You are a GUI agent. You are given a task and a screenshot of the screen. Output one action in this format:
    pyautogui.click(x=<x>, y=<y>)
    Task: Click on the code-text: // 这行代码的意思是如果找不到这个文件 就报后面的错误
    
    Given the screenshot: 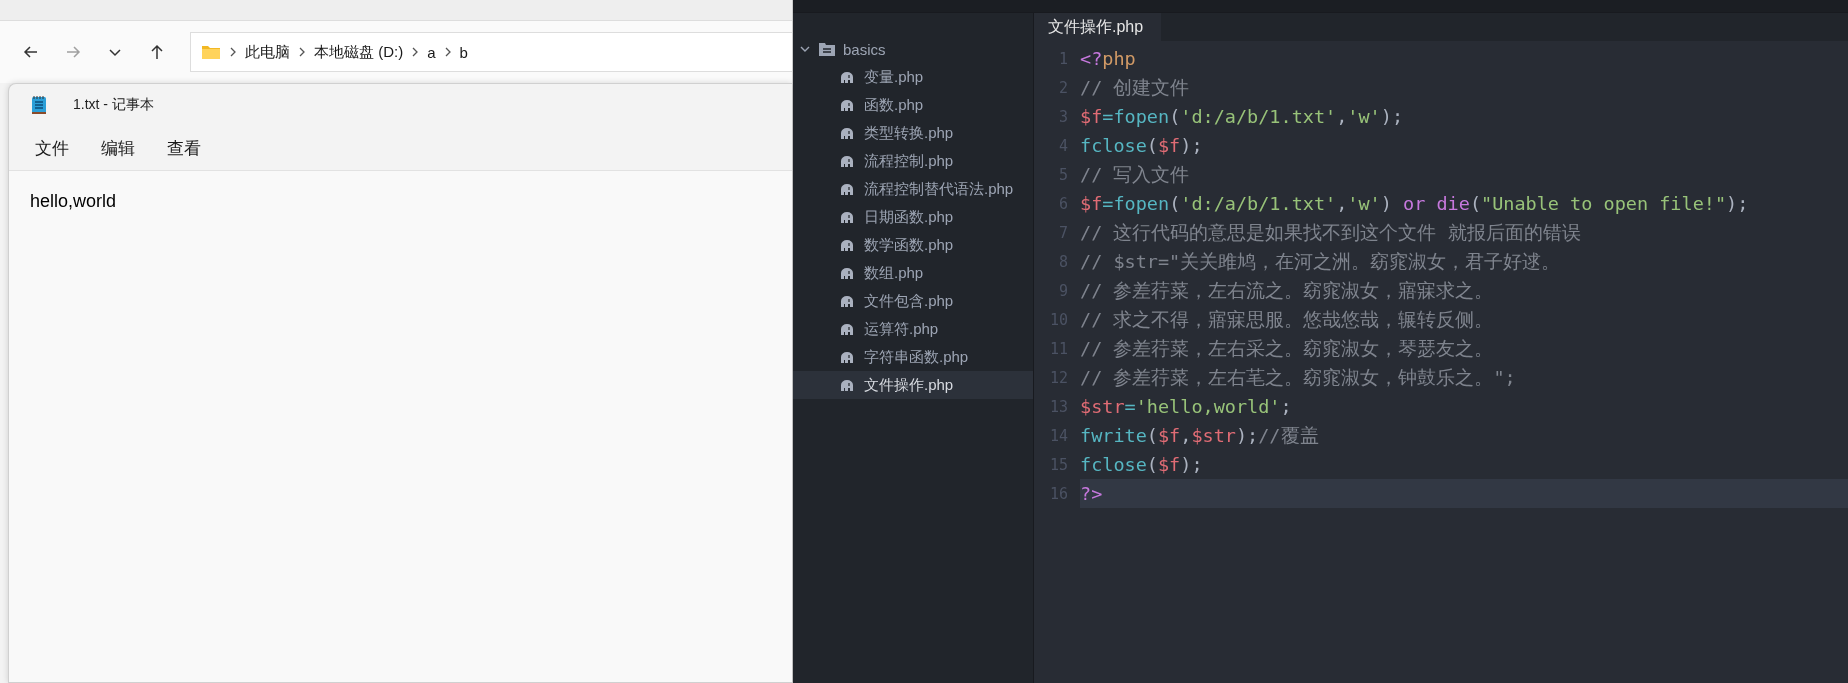 What is the action you would take?
    pyautogui.click(x=1331, y=233)
    